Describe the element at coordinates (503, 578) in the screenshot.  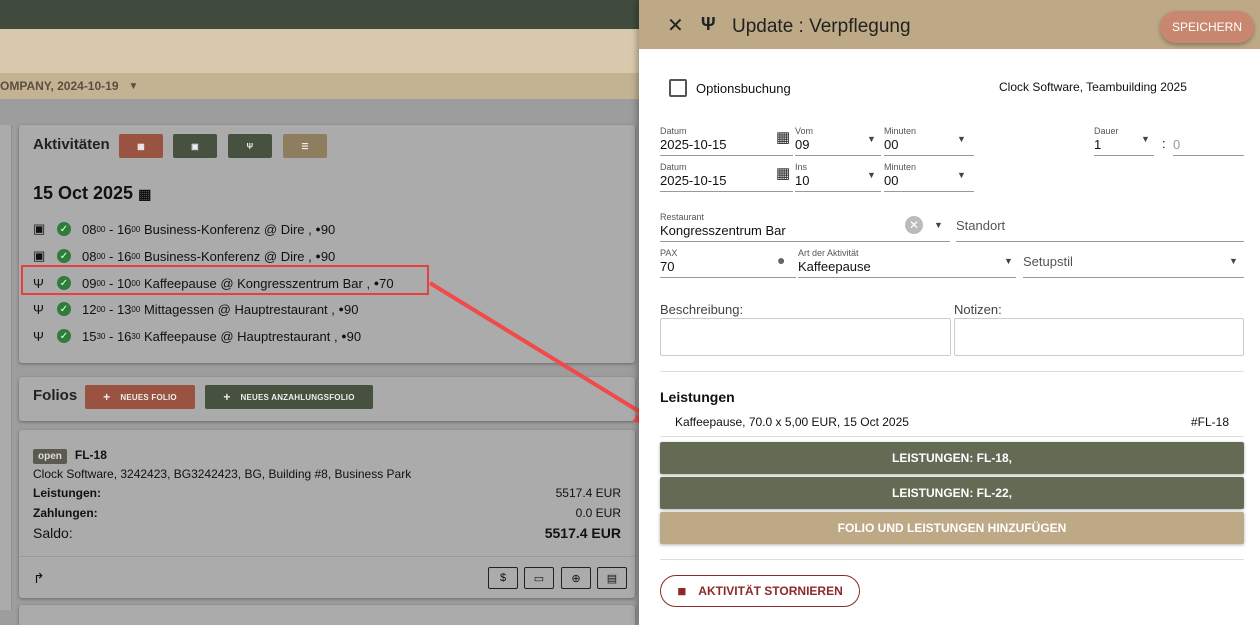
I see `payment-icon: $` at that location.